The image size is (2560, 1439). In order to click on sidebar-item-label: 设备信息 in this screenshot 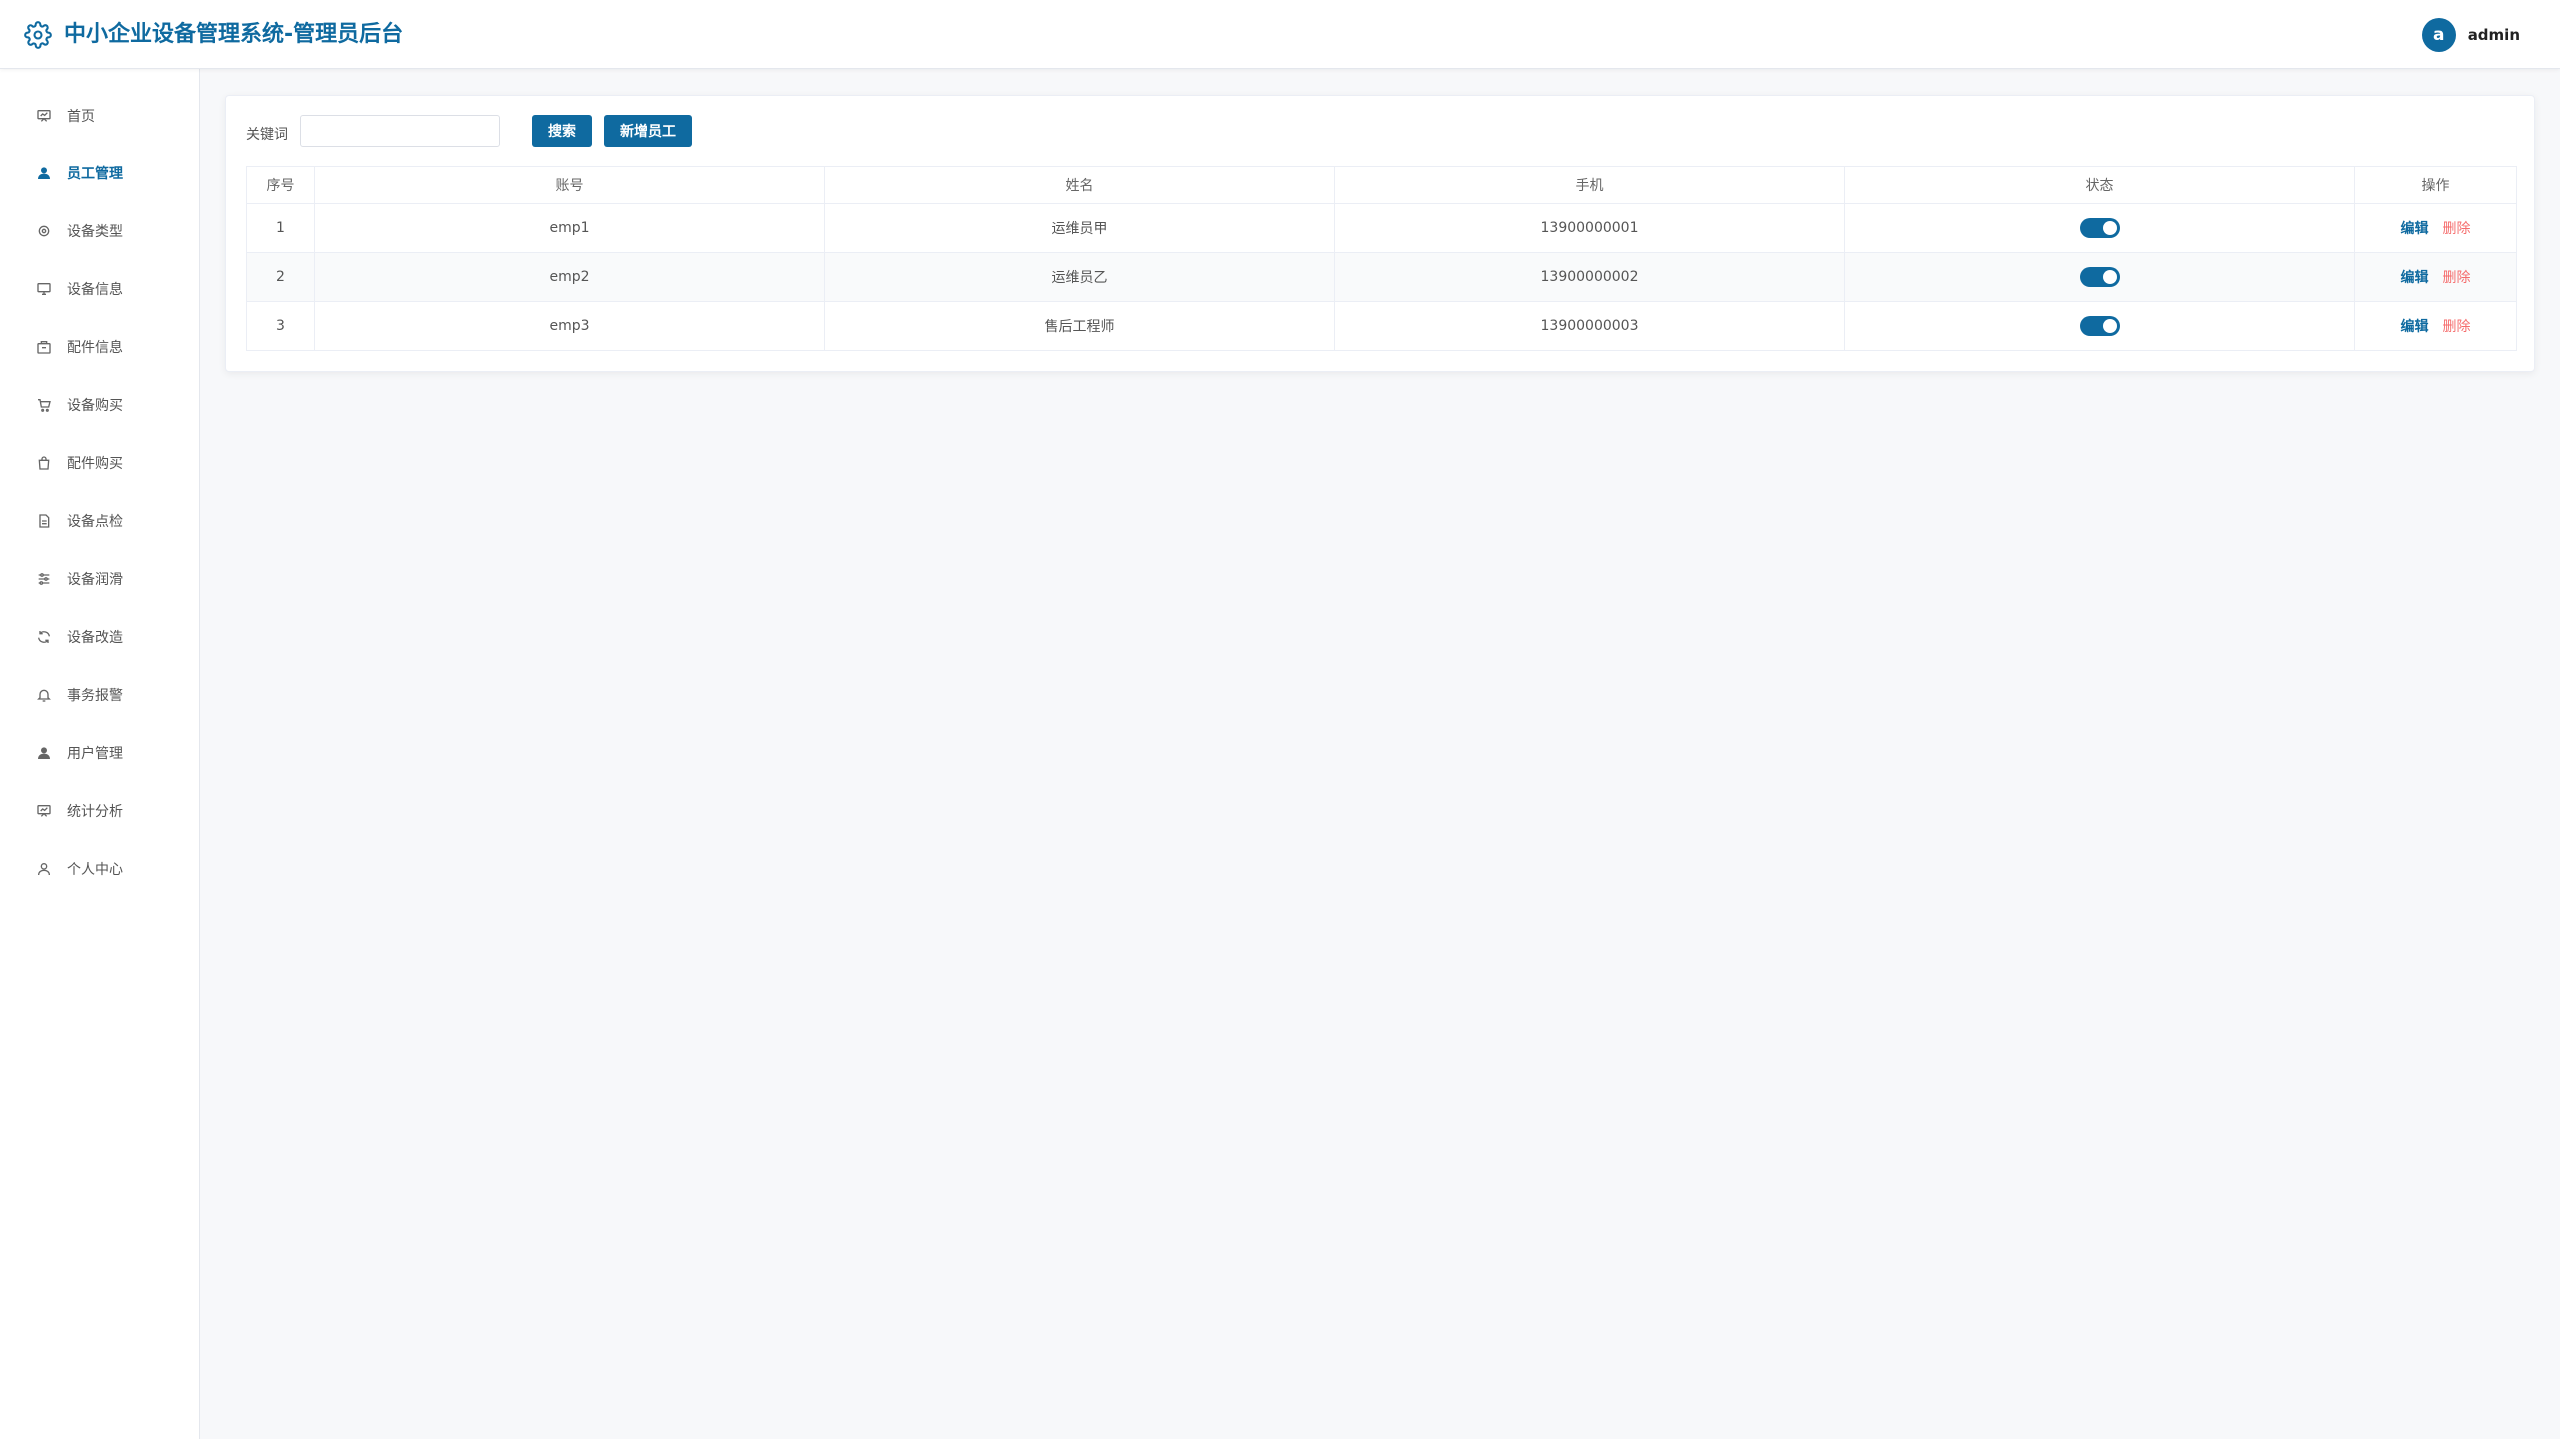, I will do `click(95, 290)`.